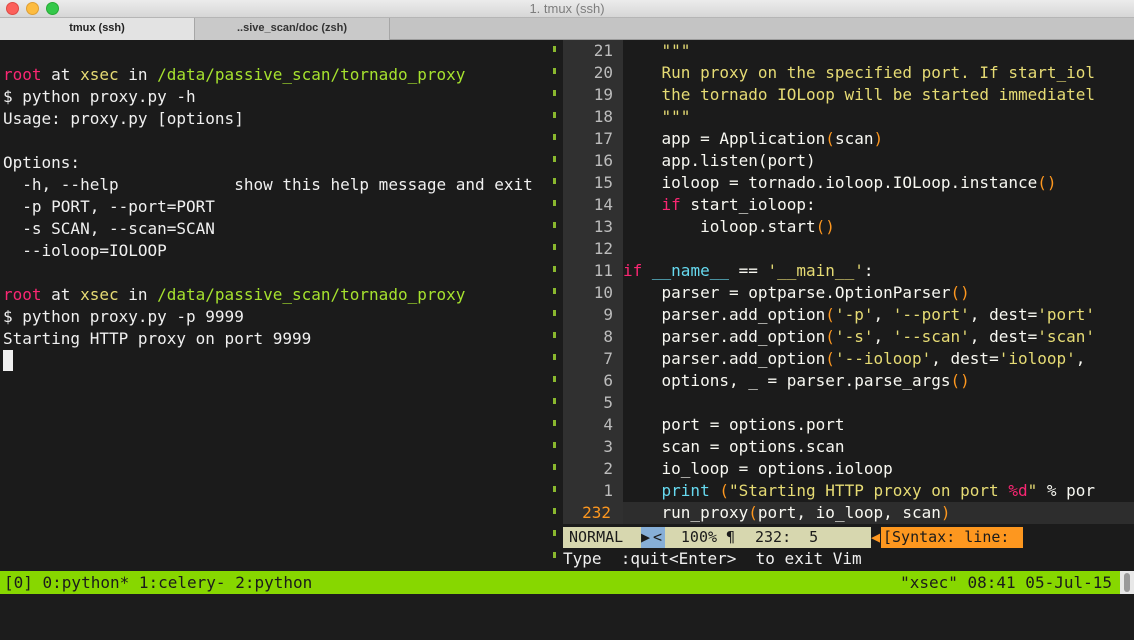 The image size is (1134, 640). What do you see at coordinates (608, 358) in the screenshot?
I see `line-number: 7` at bounding box center [608, 358].